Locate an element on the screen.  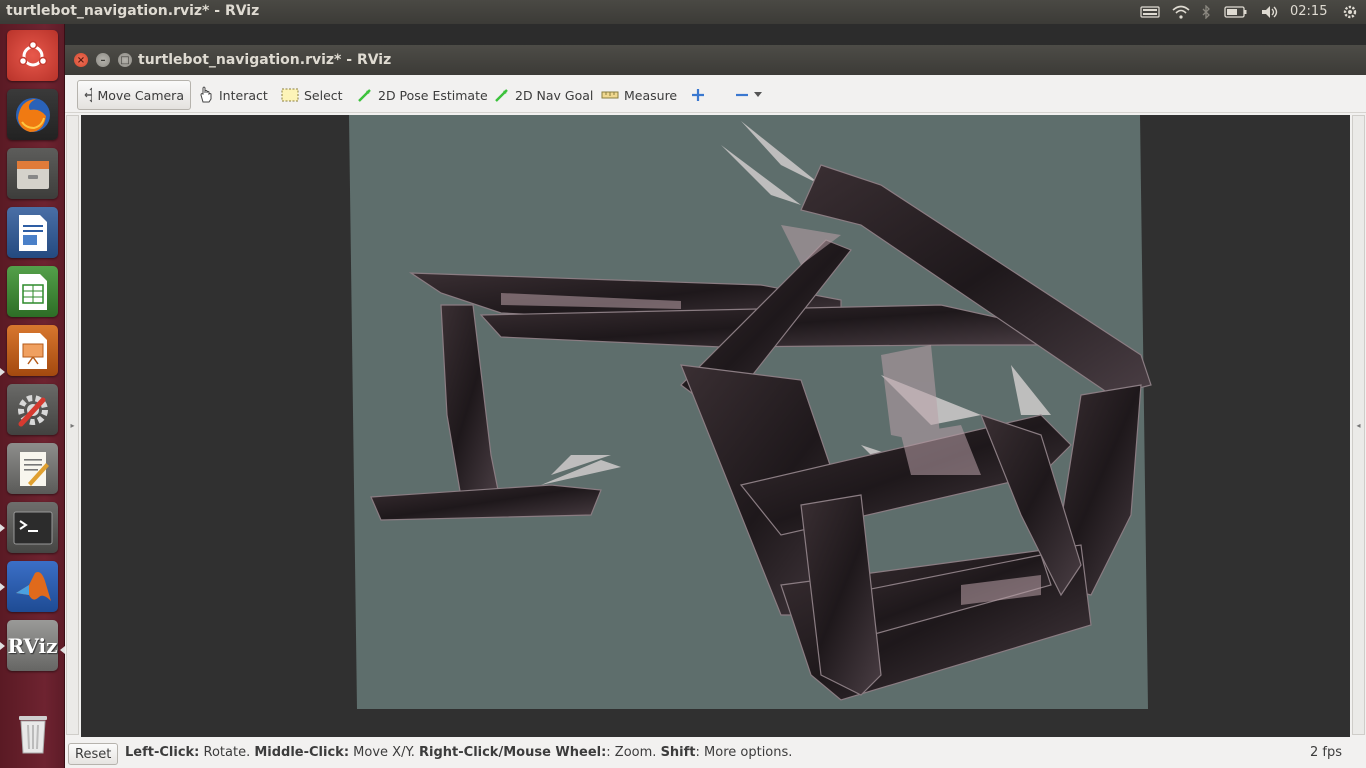
plus-icon is located at coordinates (698, 95).